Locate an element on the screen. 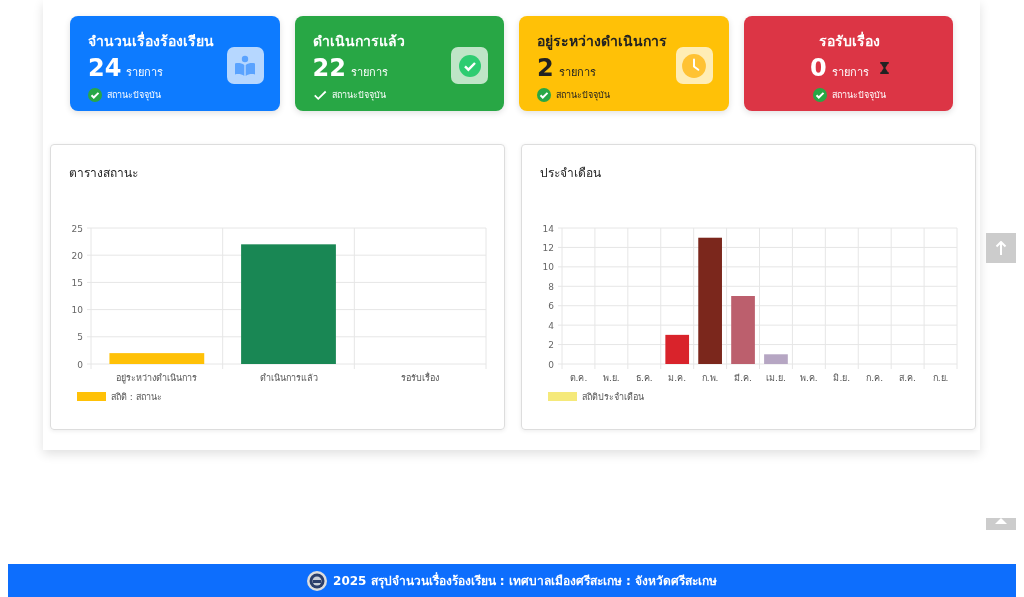 Image resolution: width=1024 pixels, height=597 pixels. legend-label: สถิติประจำเดือน is located at coordinates (613, 397).